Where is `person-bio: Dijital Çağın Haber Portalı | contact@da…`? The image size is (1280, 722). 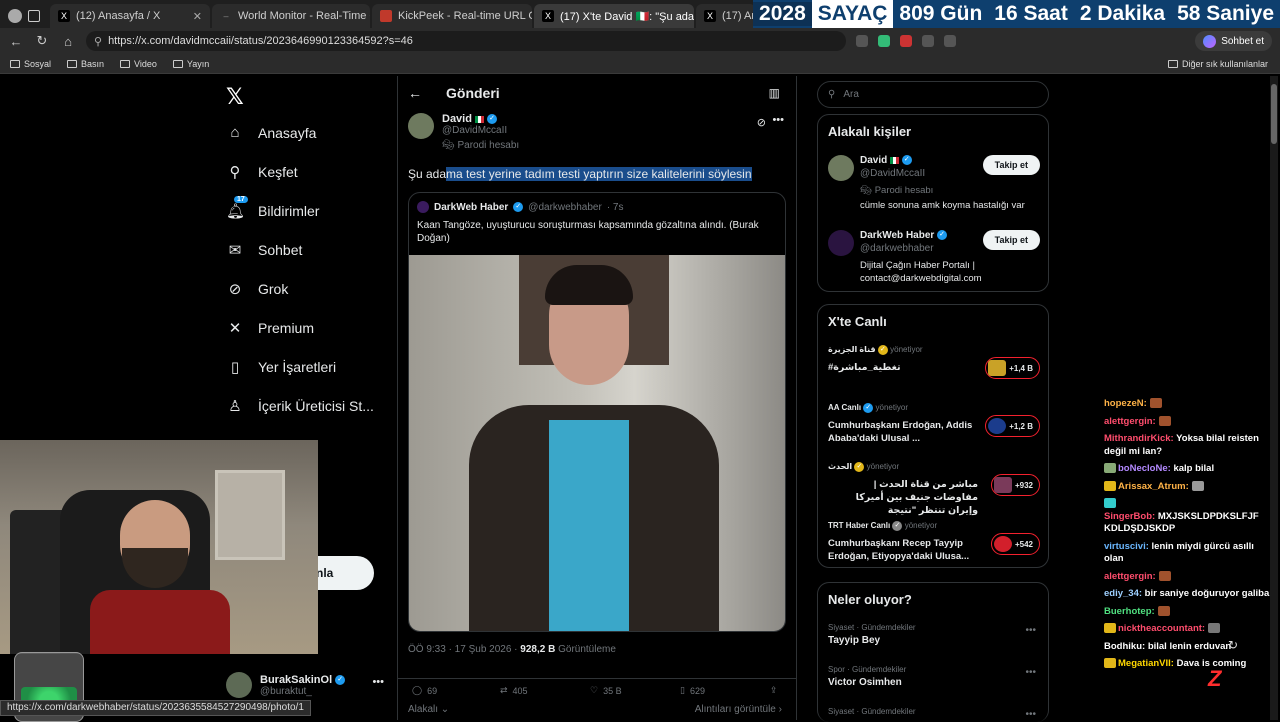
person-bio: Dijital Çağın Haber Portalı | contact@da… is located at coordinates (921, 272).